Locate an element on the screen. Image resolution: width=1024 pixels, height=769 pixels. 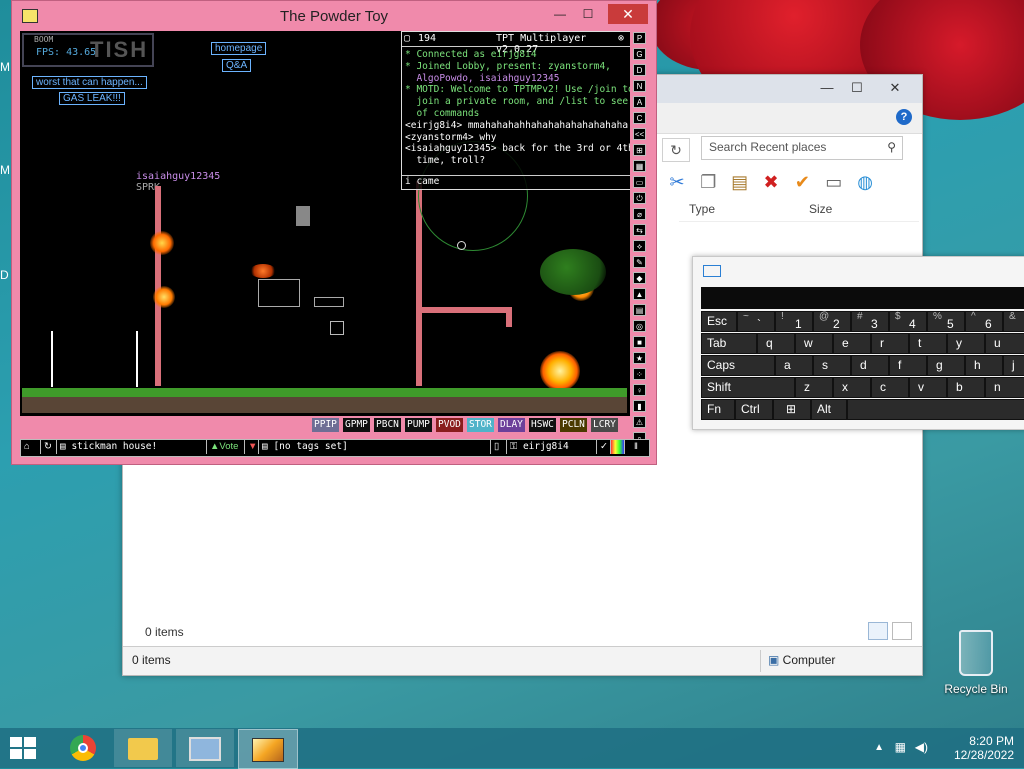
sidebar-button: N is located at coordinates (639, 86).